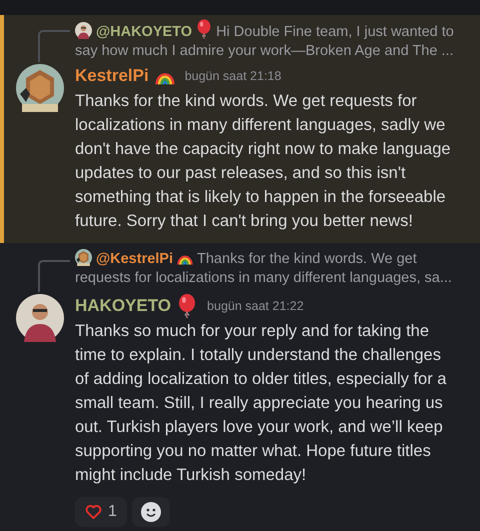 The image size is (480, 531). I want to click on add-reaction-button, so click(151, 512).